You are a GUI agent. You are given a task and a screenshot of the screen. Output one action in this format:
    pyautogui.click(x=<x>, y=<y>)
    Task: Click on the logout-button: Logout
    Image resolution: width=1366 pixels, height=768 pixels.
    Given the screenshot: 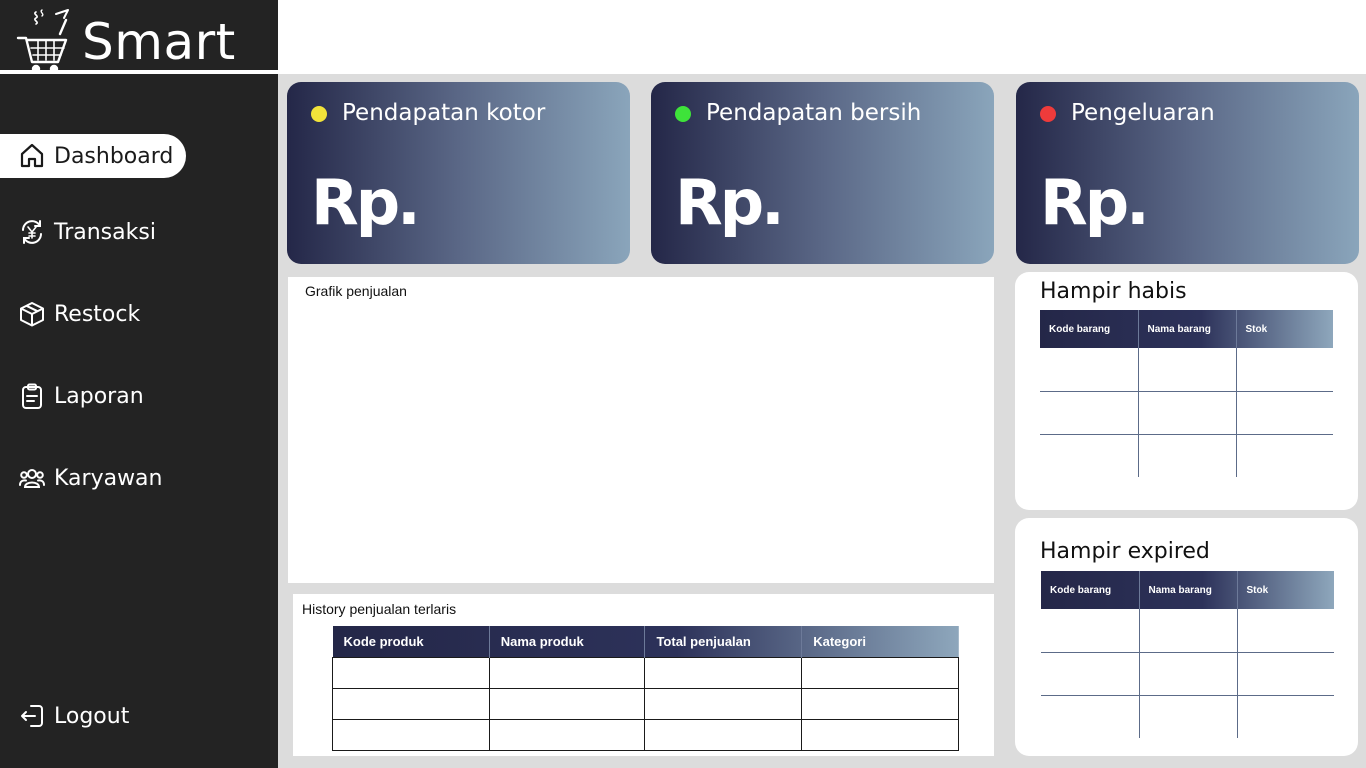 What is the action you would take?
    pyautogui.click(x=64, y=716)
    